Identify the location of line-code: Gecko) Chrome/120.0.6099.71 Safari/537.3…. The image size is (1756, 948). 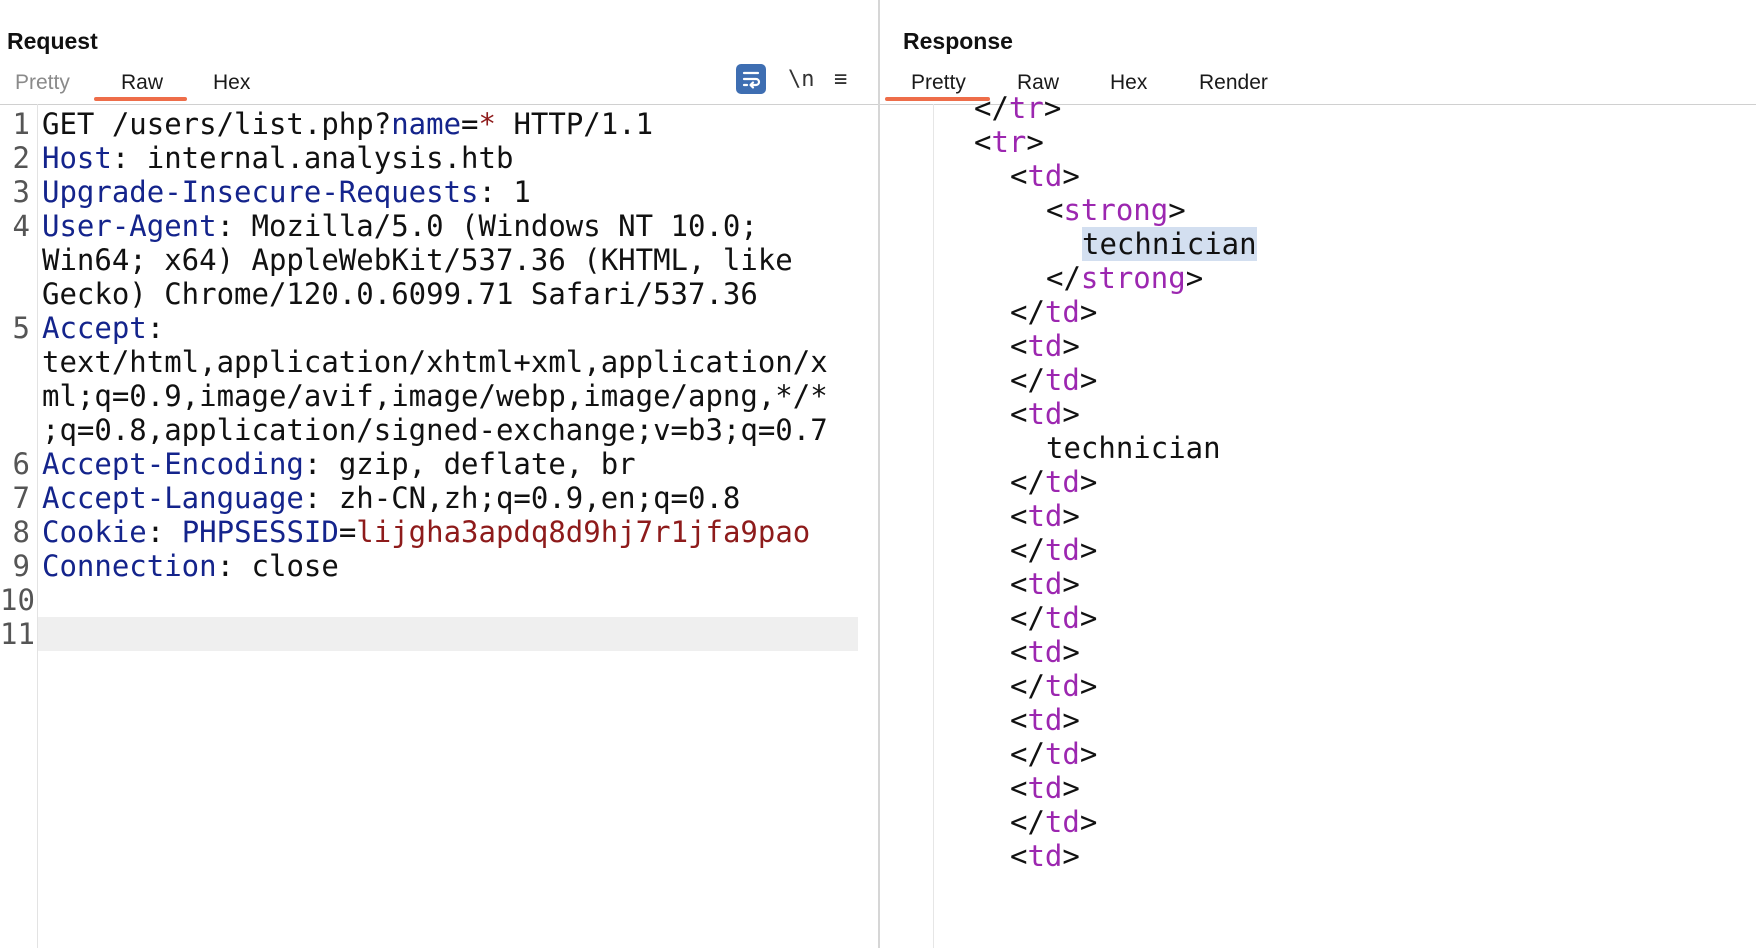
(400, 294).